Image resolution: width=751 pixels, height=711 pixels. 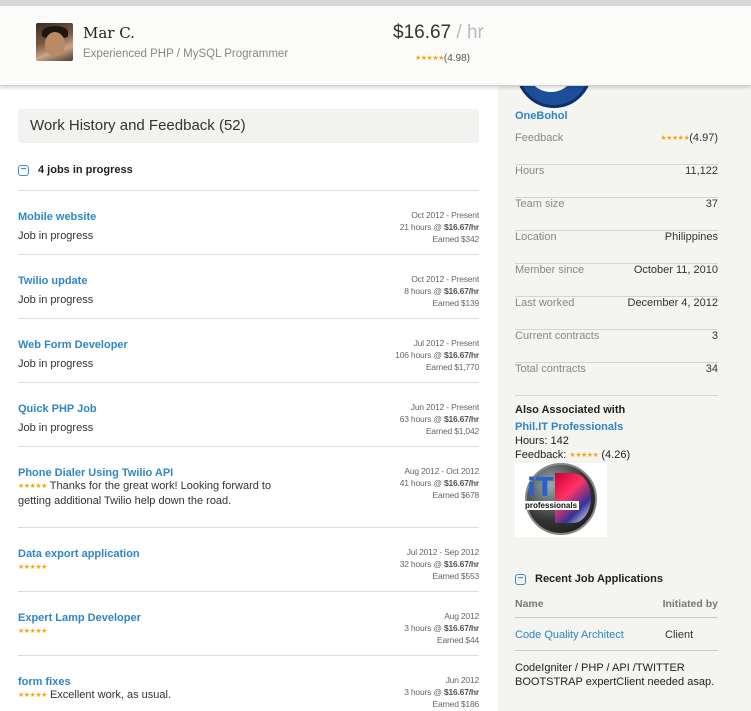 What do you see at coordinates (52, 281) in the screenshot?
I see `job-title-link: Twilio update` at bounding box center [52, 281].